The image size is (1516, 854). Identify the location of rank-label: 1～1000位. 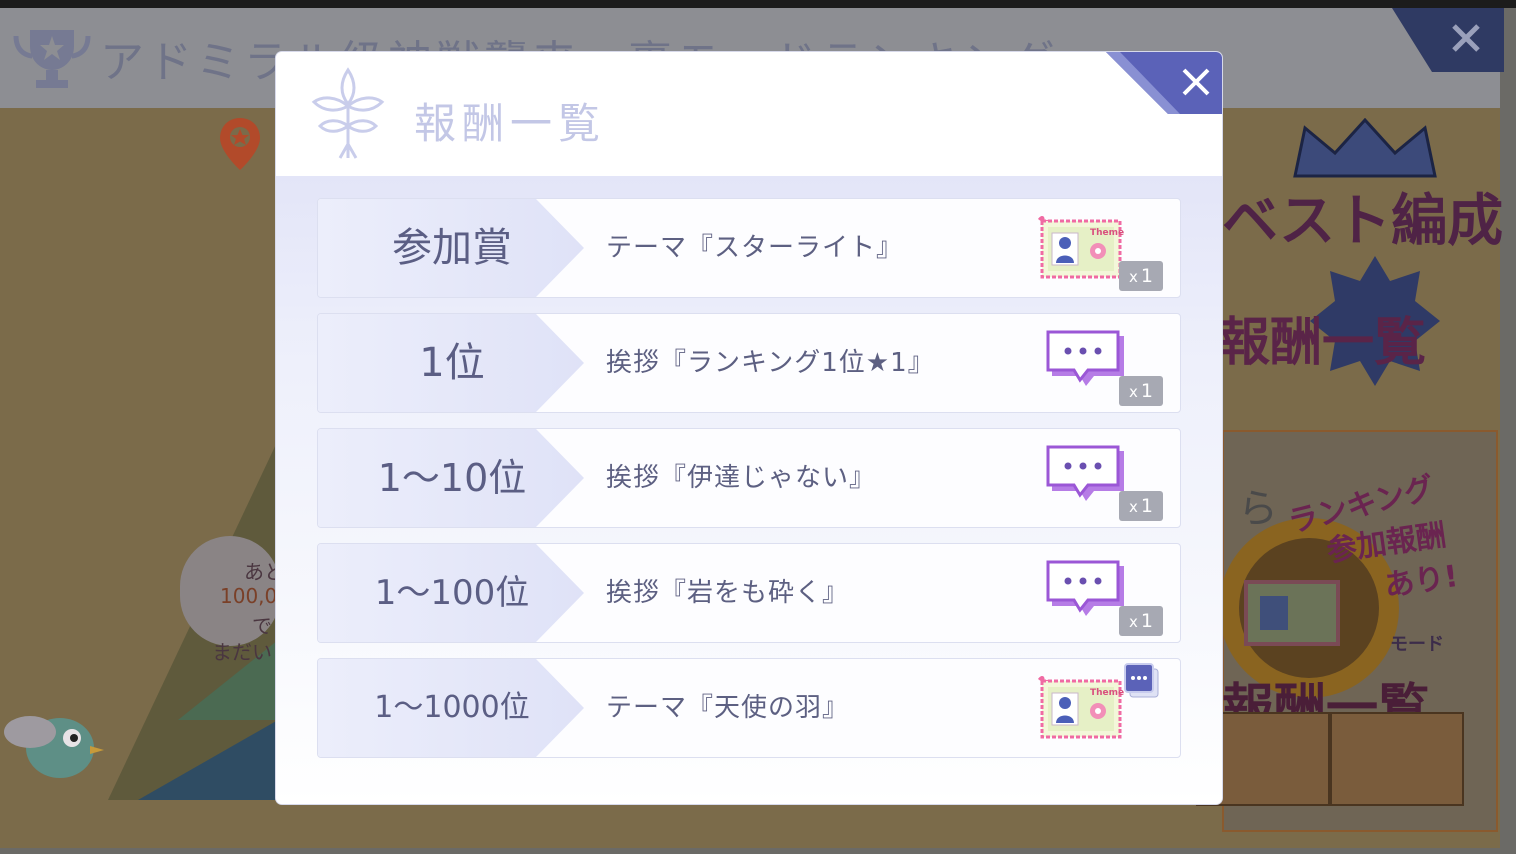
(452, 707).